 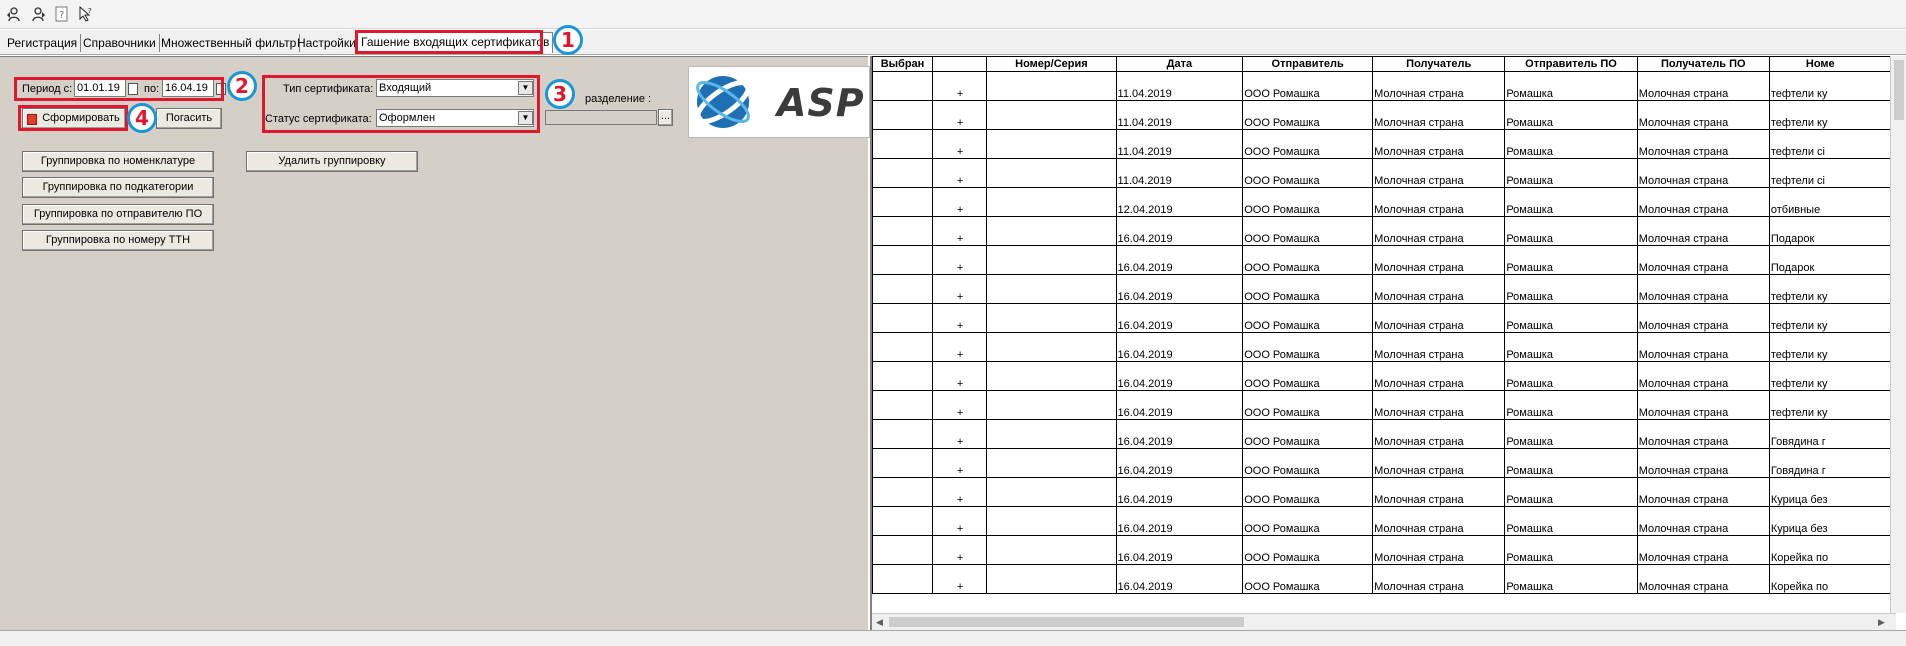 What do you see at coordinates (189, 118) in the screenshot?
I see `cancel-certificates-button: Погасить` at bounding box center [189, 118].